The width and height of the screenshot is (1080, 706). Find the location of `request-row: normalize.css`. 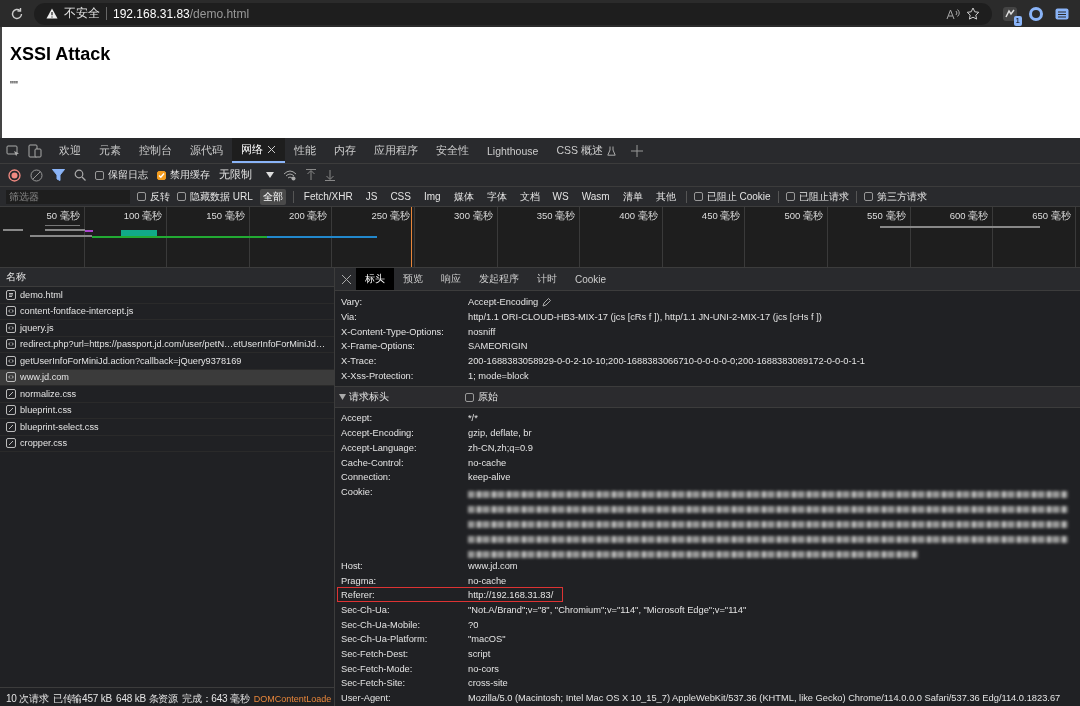

request-row: normalize.css is located at coordinates (167, 394).